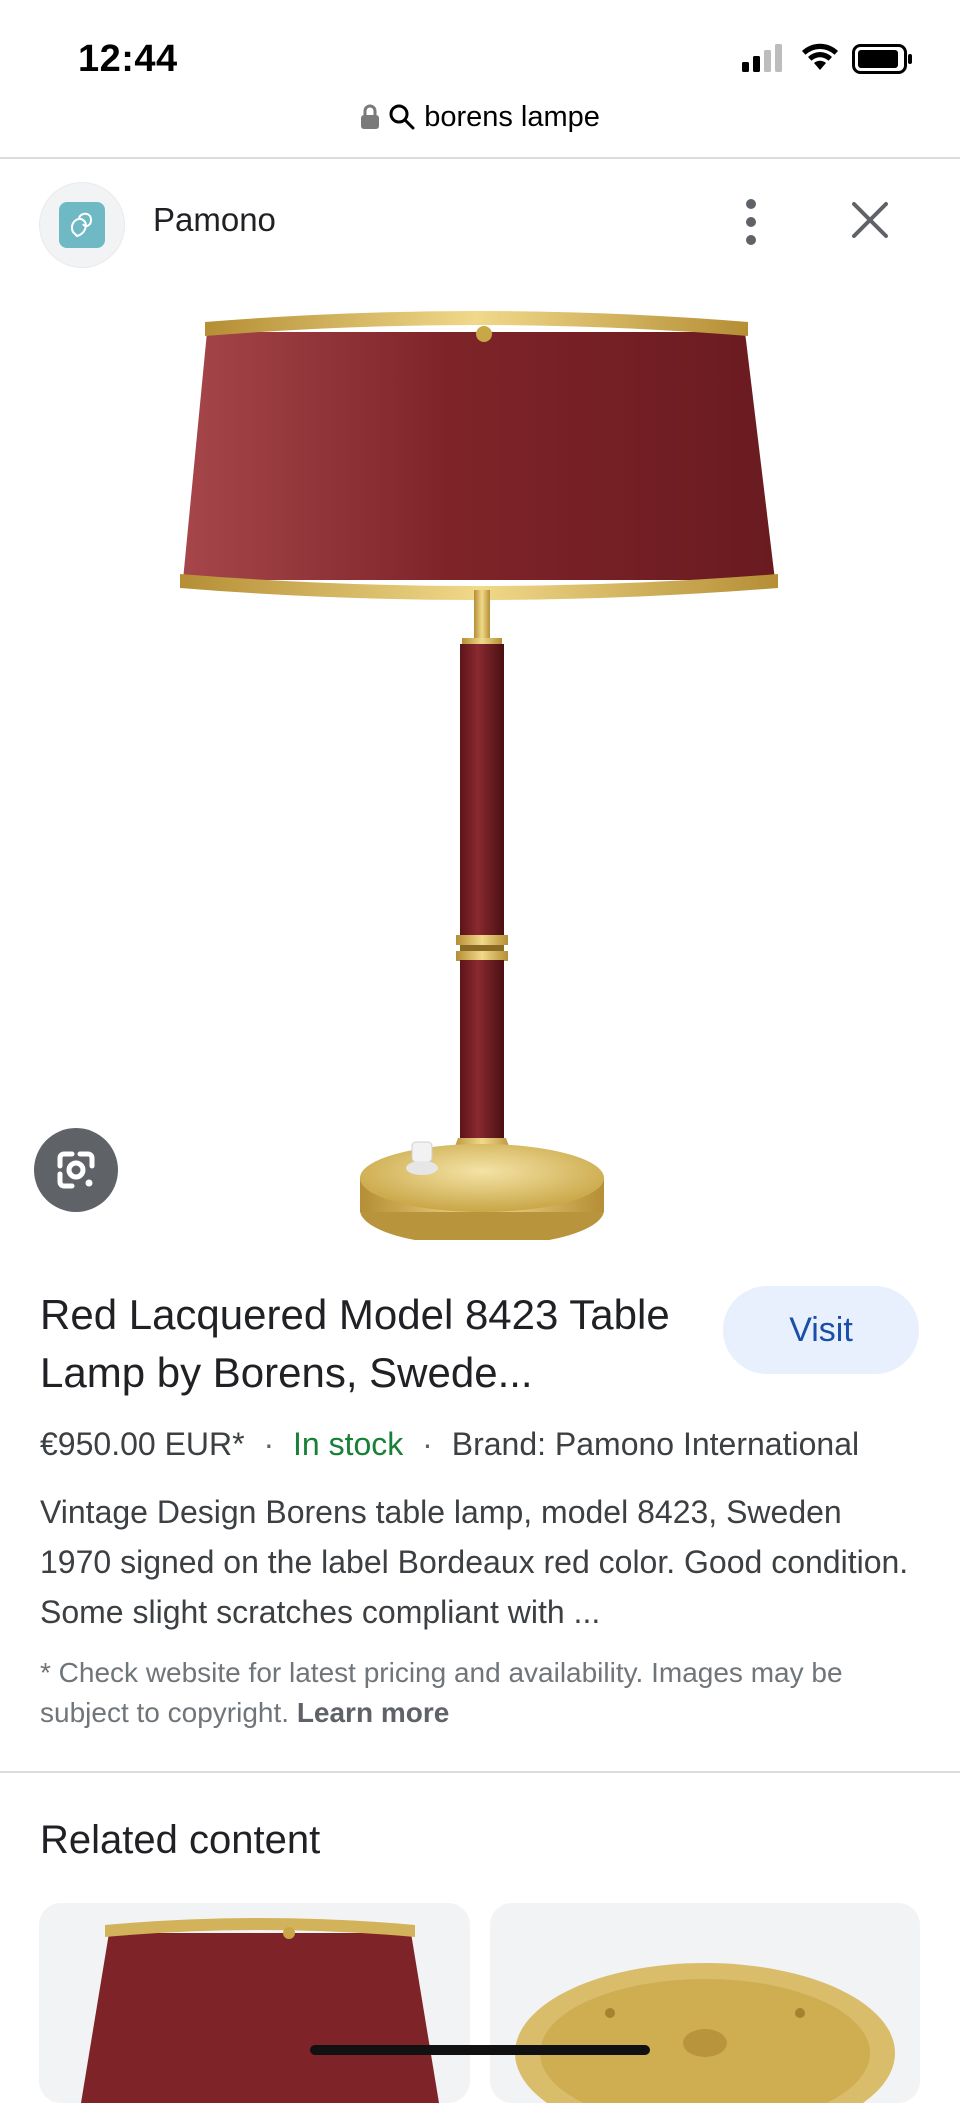 The width and height of the screenshot is (960, 2103). I want to click on close-icon, so click(870, 220).